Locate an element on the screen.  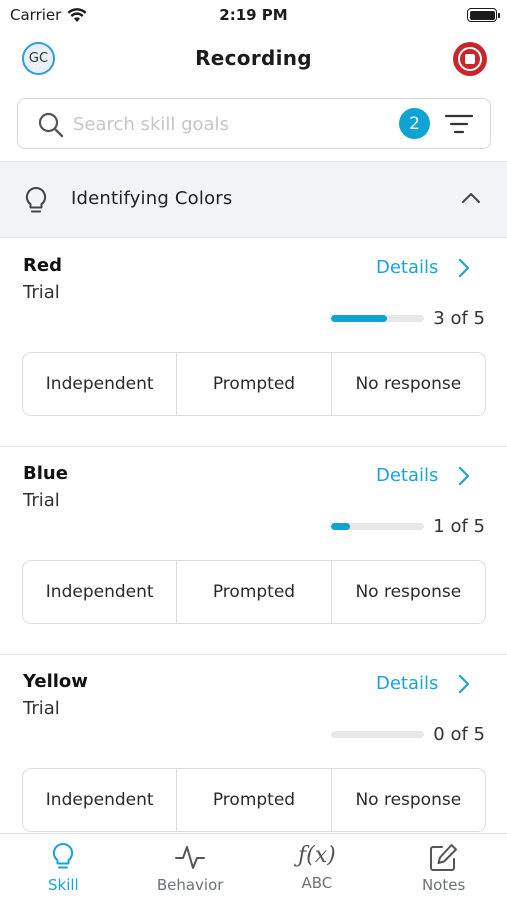
status-bar: Carrier 2:19 PM is located at coordinates (253, 15).